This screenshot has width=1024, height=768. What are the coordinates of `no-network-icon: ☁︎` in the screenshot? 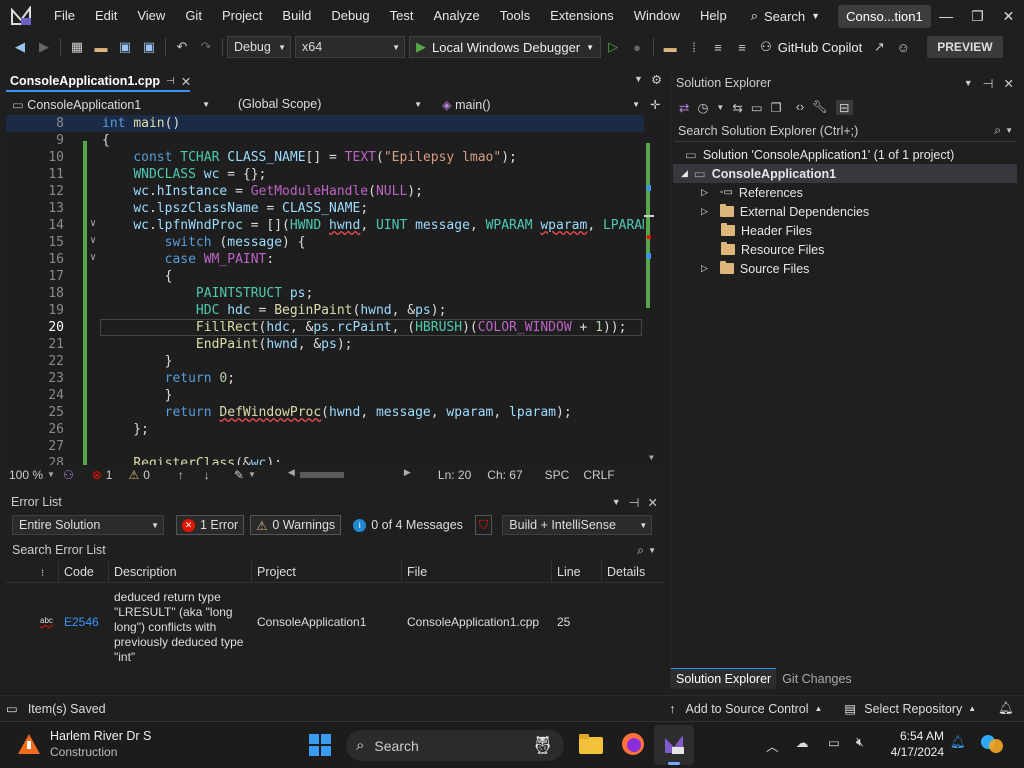 It's located at (802, 742).